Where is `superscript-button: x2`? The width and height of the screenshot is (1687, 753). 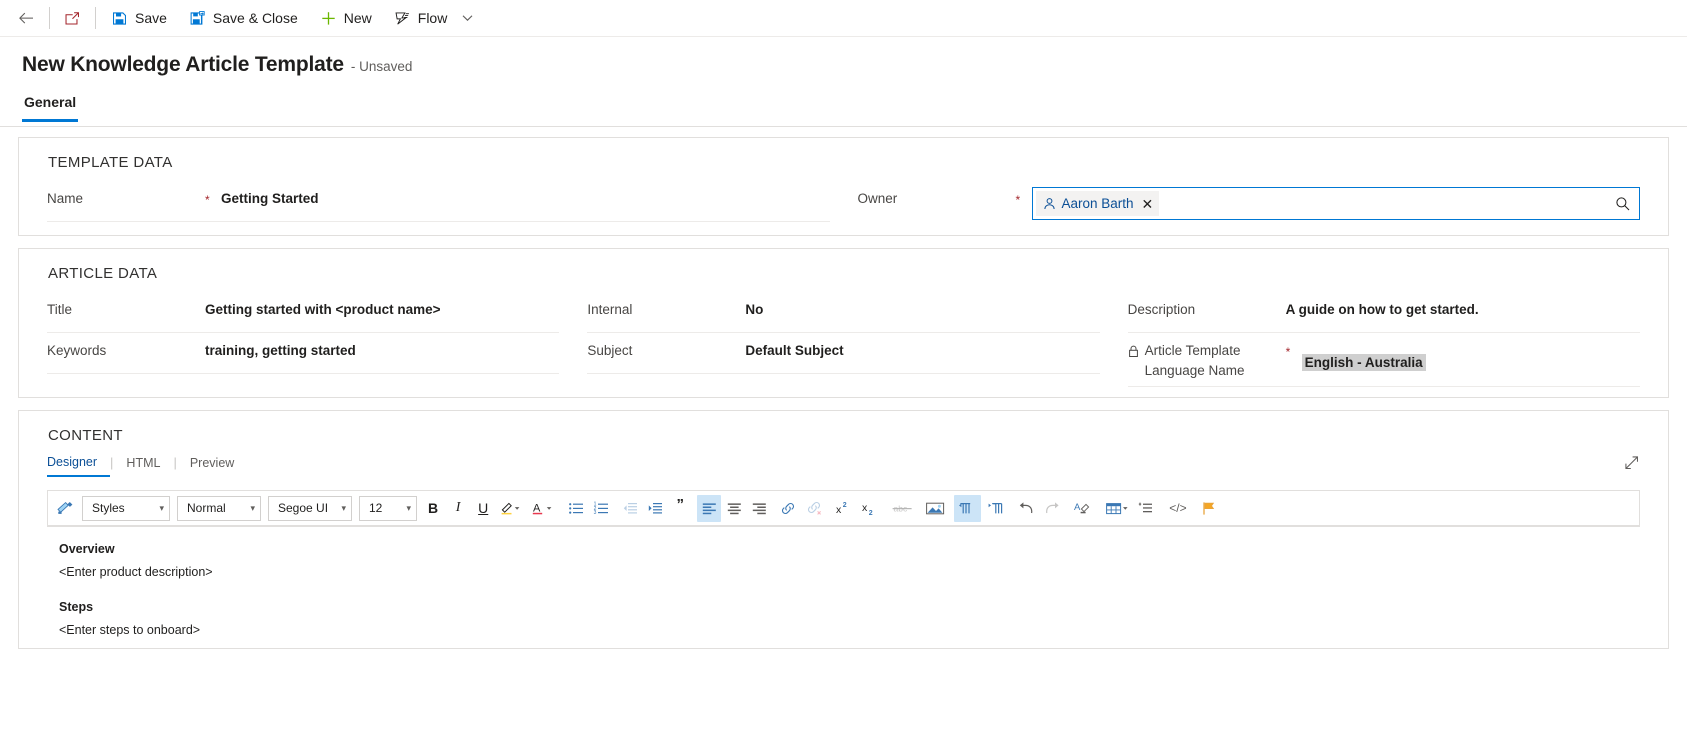
superscript-button: x2 is located at coordinates (844, 508).